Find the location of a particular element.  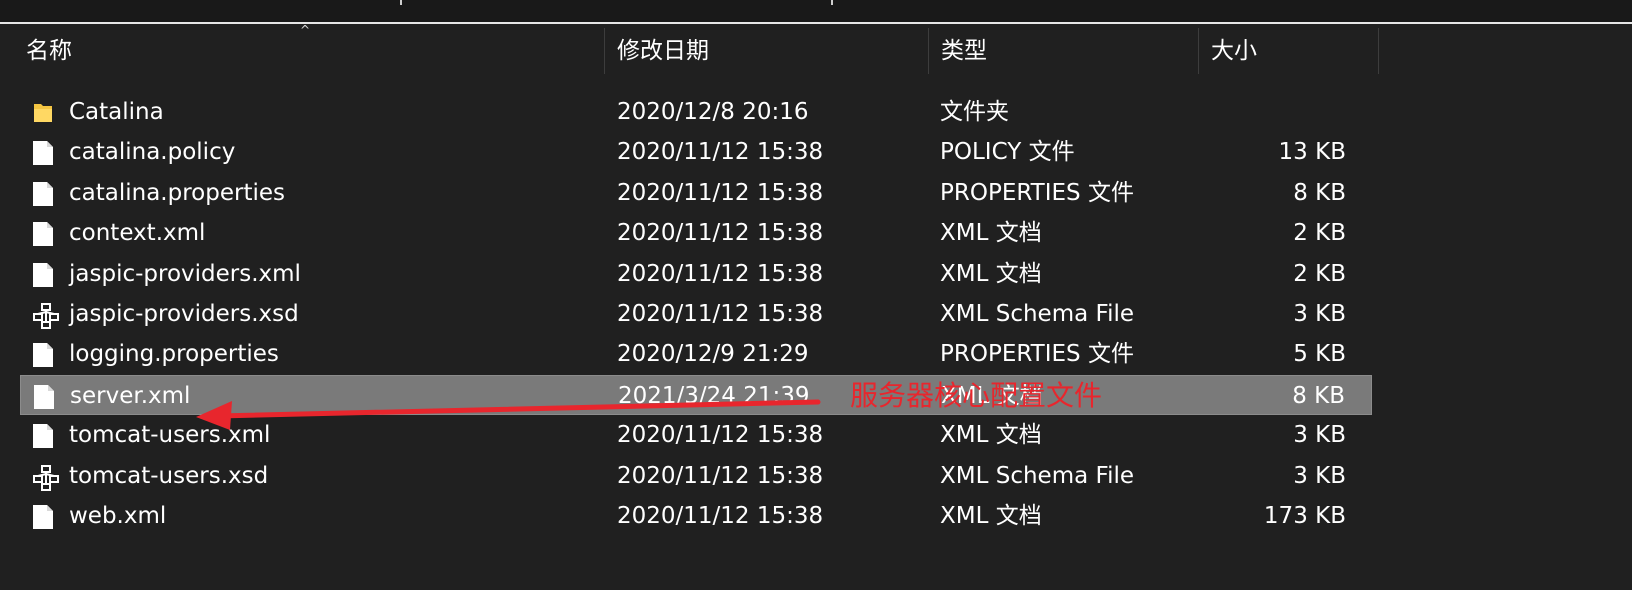

file-name: tomcat-users.xml is located at coordinates (170, 435).